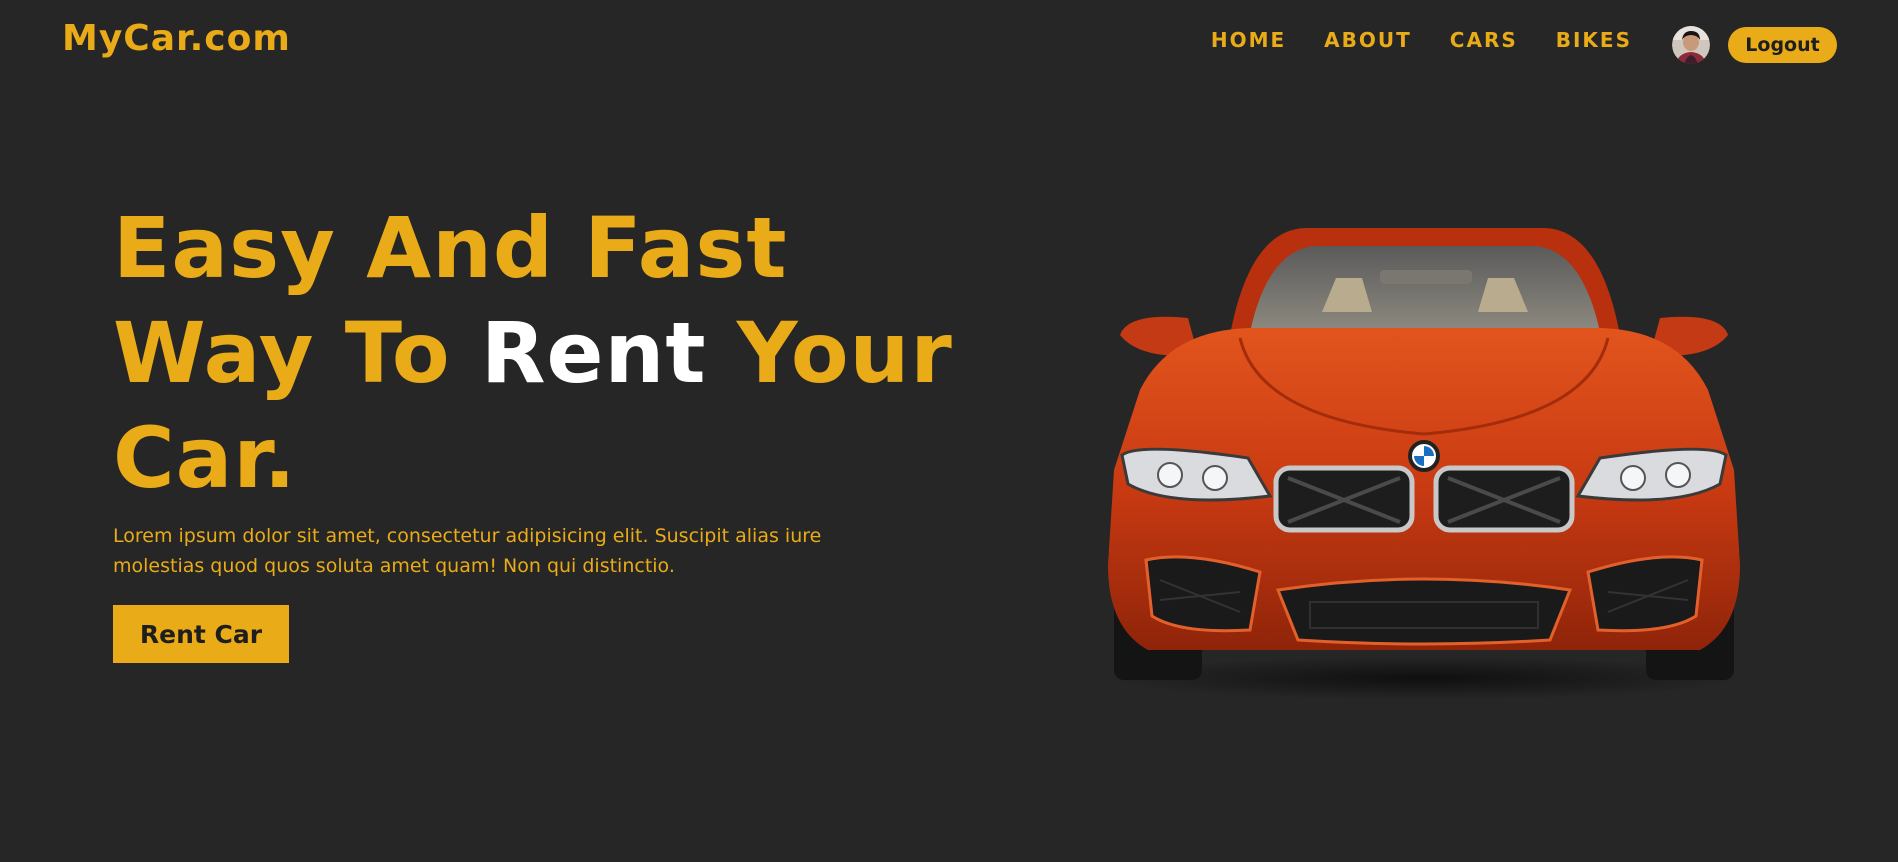 The image size is (1898, 862). I want to click on headline-line-2-end: Your, so click(829, 353).